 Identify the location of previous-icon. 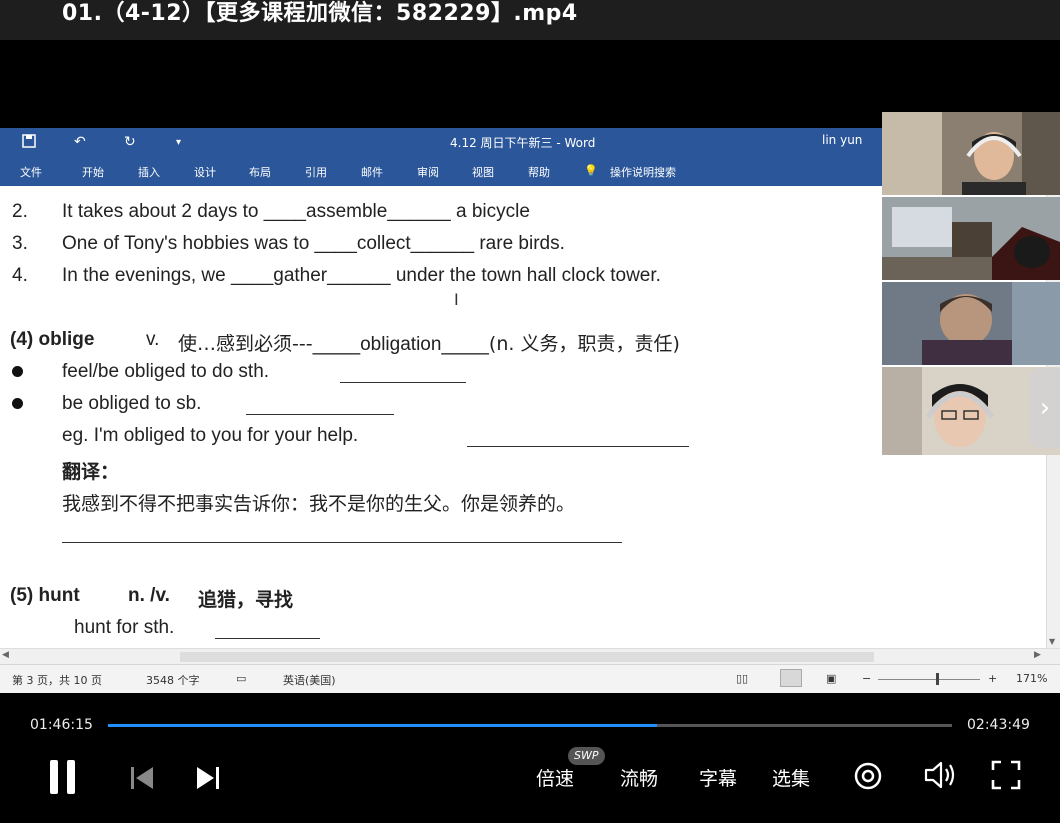
(142, 780).